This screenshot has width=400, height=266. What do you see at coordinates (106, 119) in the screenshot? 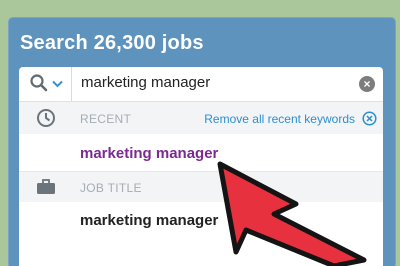
I see `recent-label: RECENT` at bounding box center [106, 119].